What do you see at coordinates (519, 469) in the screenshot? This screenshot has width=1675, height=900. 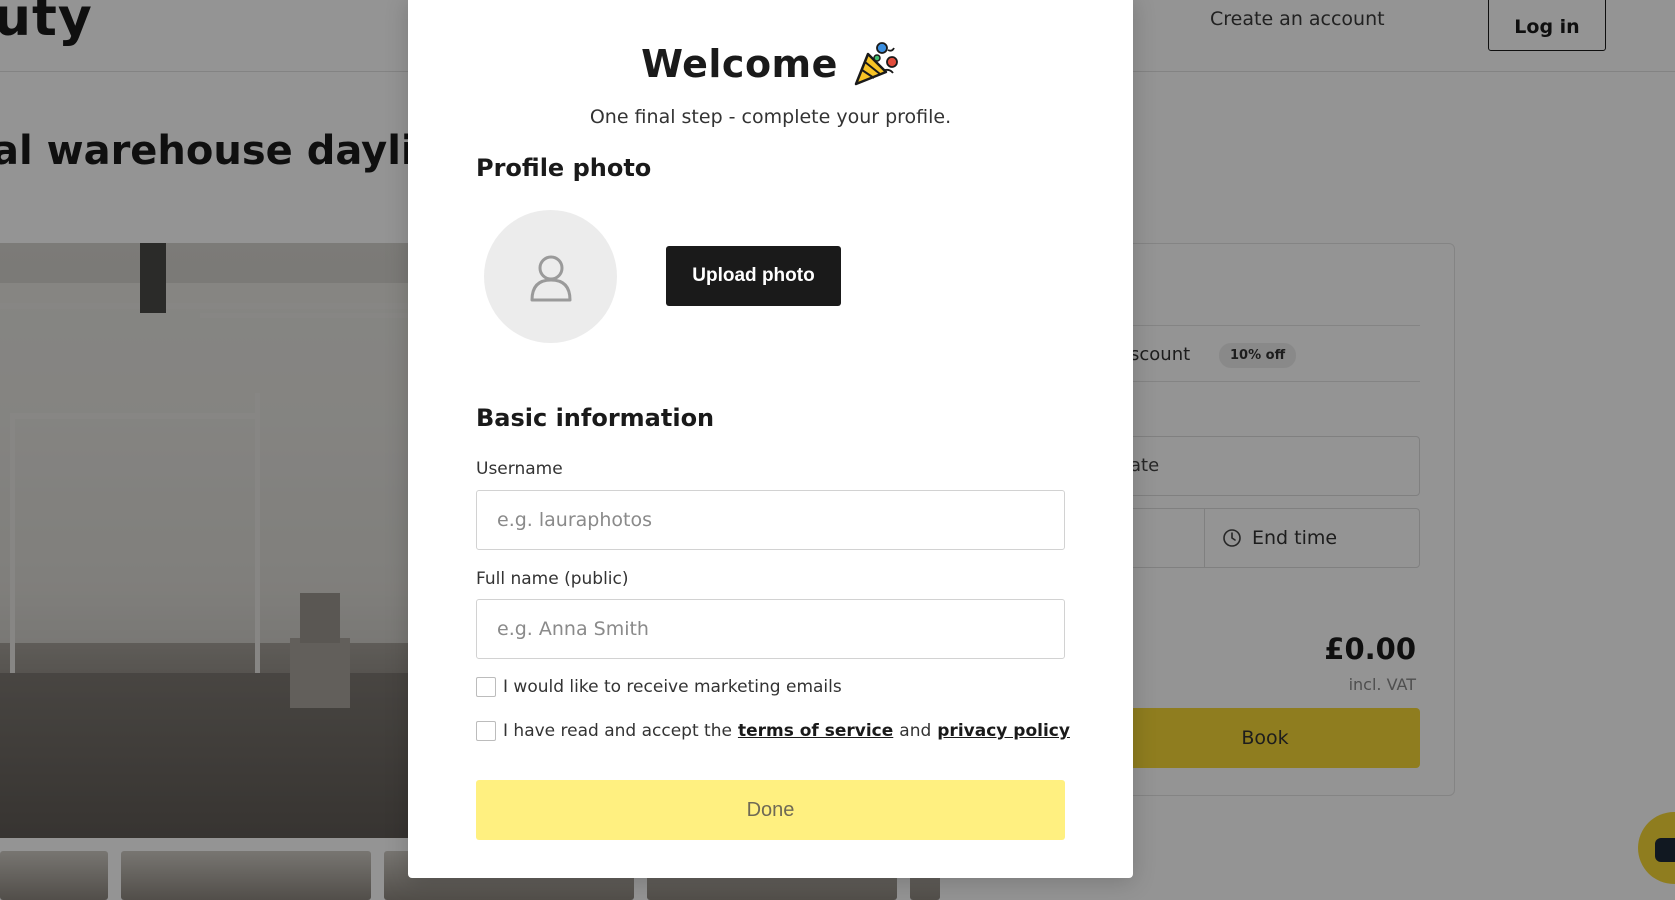 I see `username-label: Username` at bounding box center [519, 469].